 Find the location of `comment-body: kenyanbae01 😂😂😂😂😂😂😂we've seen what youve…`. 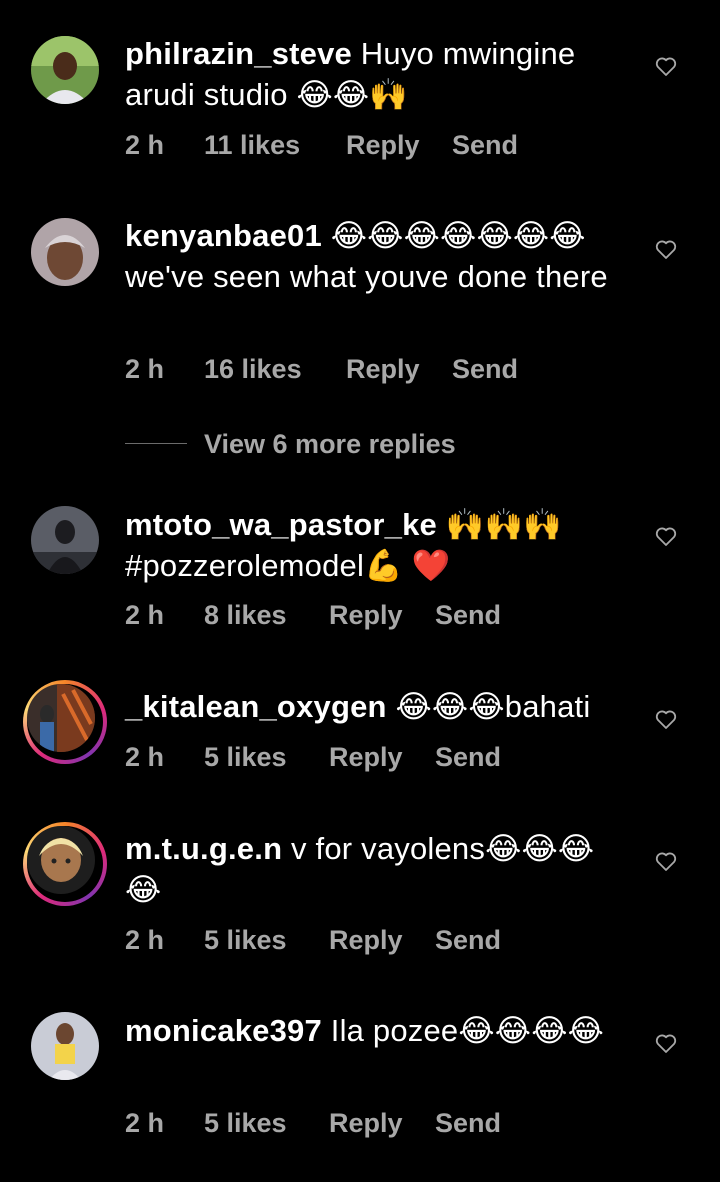

comment-body: kenyanbae01 😂😂😂😂😂😂😂we've seen what youve… is located at coordinates (377, 256).